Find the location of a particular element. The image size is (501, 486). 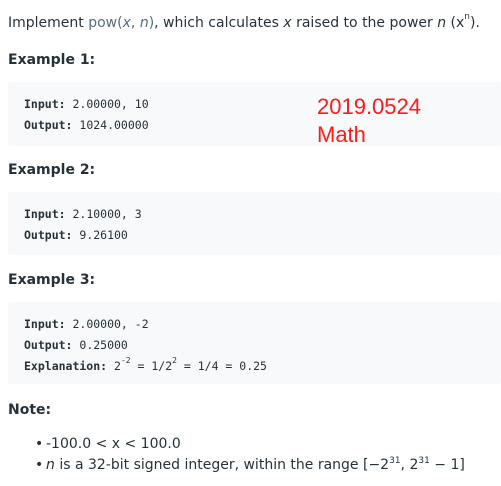

intro-exponent: n is located at coordinates (467, 17).